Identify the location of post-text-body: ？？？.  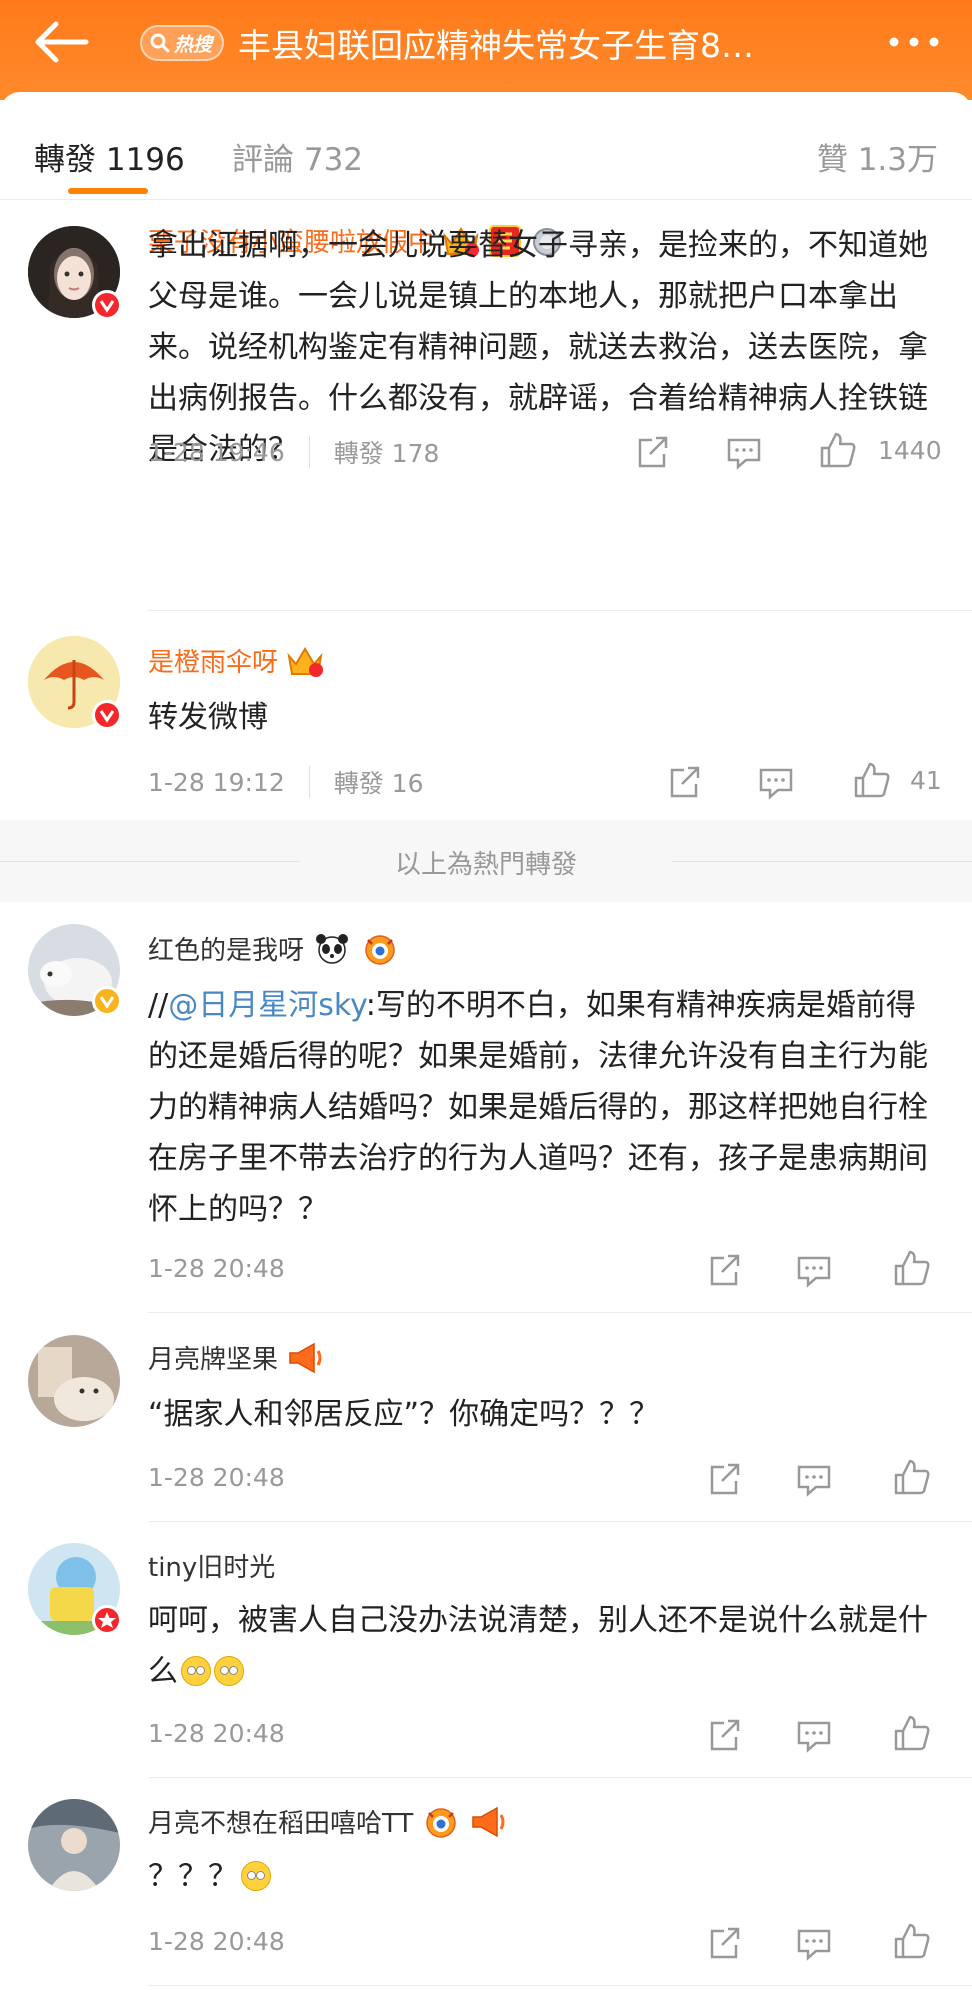
(193, 1876).